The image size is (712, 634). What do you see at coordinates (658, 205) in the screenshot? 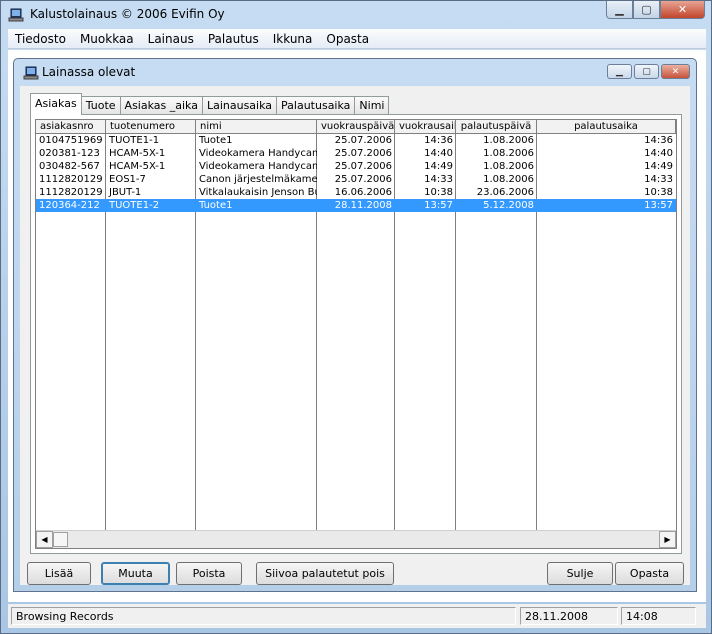
I see `cell-palautusaika: 13:57` at bounding box center [658, 205].